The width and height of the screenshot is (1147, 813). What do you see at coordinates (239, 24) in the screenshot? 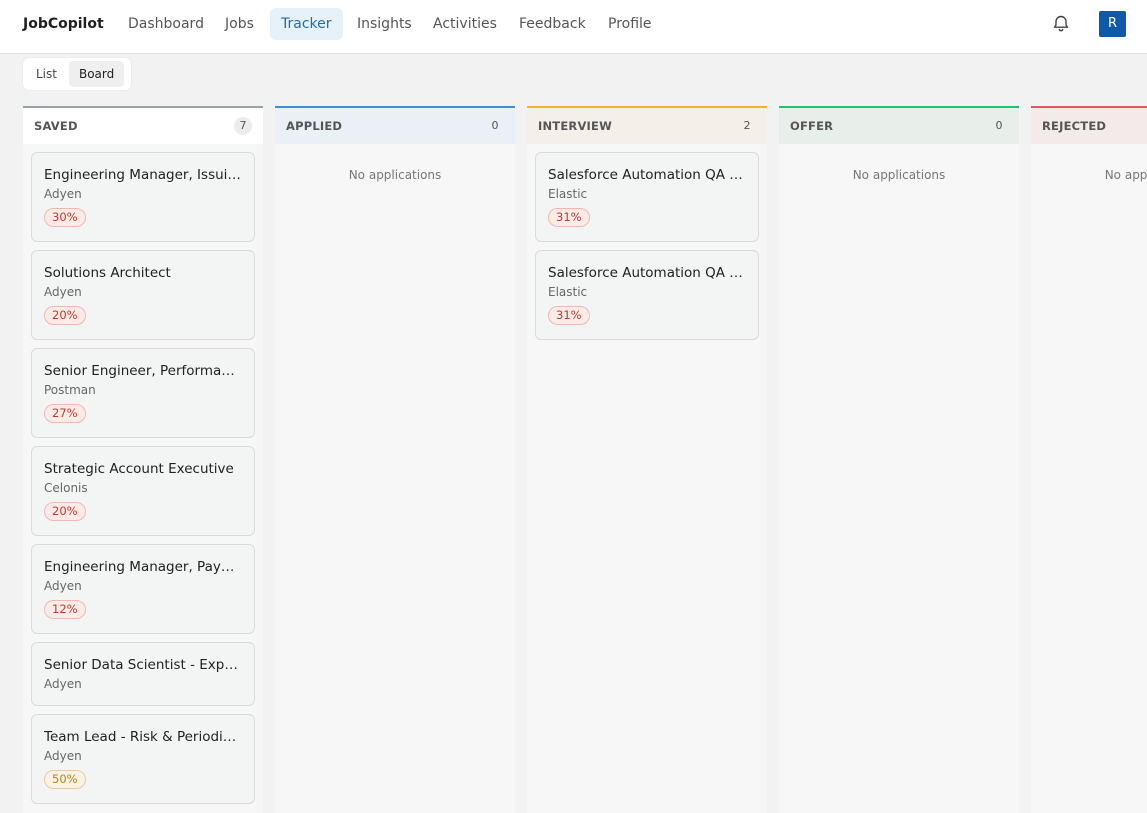
I see `nav-jobs: Jobs` at bounding box center [239, 24].